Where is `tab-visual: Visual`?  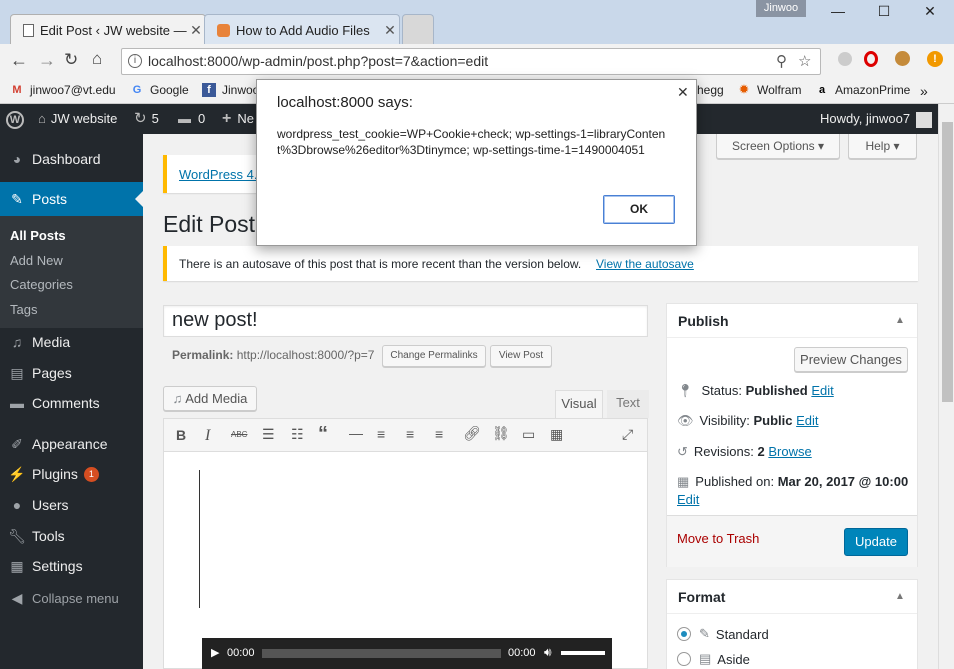
tab-visual: Visual is located at coordinates (579, 404).